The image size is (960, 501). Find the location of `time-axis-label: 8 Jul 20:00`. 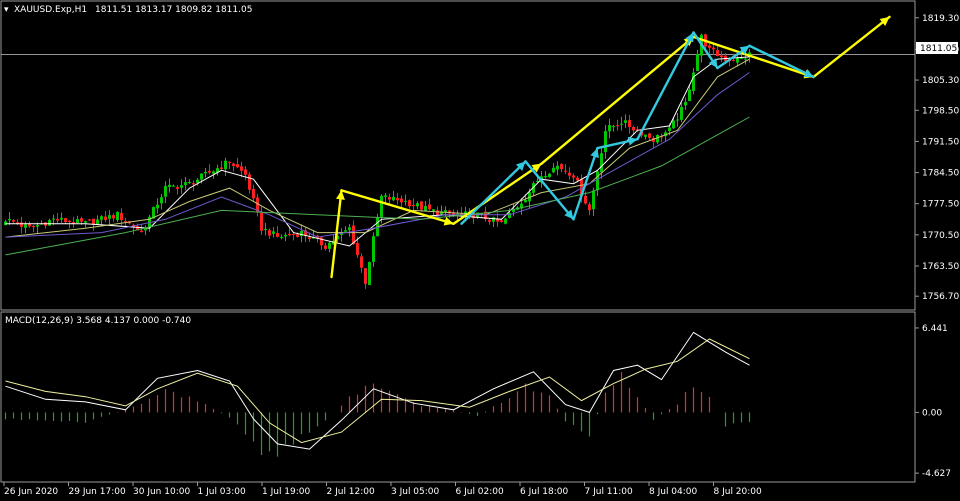

time-axis-label: 8 Jul 20:00 is located at coordinates (738, 492).